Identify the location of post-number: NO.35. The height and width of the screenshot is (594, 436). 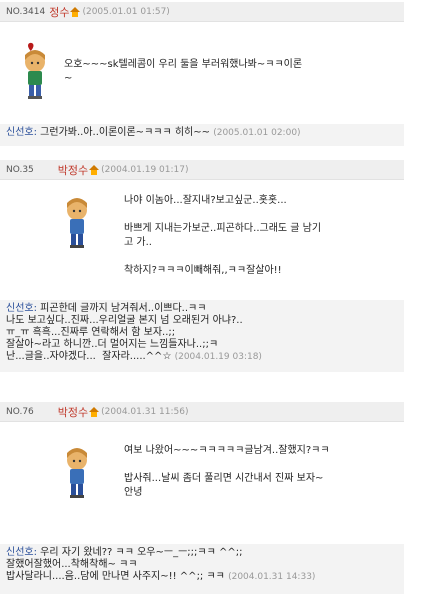
(20, 169).